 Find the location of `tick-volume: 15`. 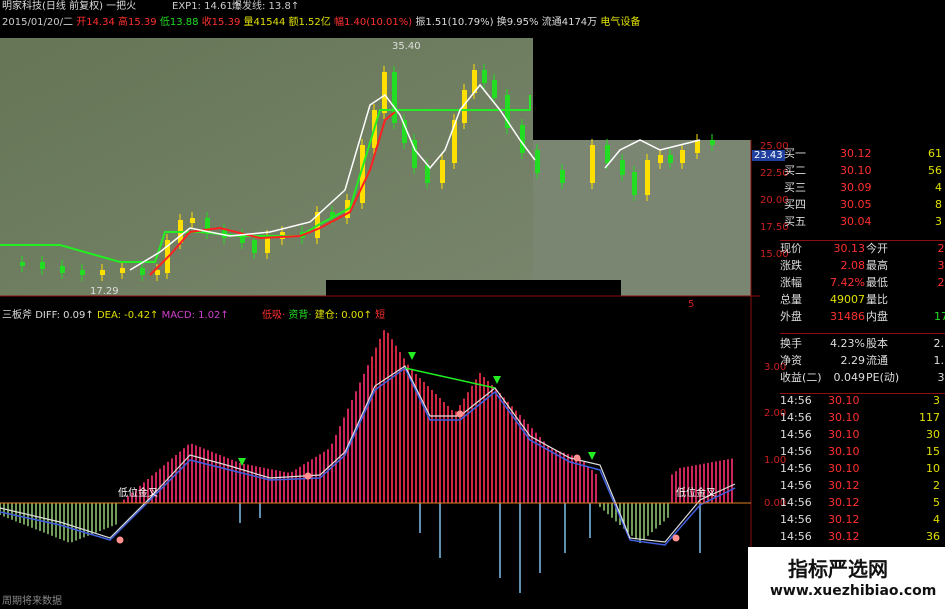

tick-volume: 15 is located at coordinates (933, 451).